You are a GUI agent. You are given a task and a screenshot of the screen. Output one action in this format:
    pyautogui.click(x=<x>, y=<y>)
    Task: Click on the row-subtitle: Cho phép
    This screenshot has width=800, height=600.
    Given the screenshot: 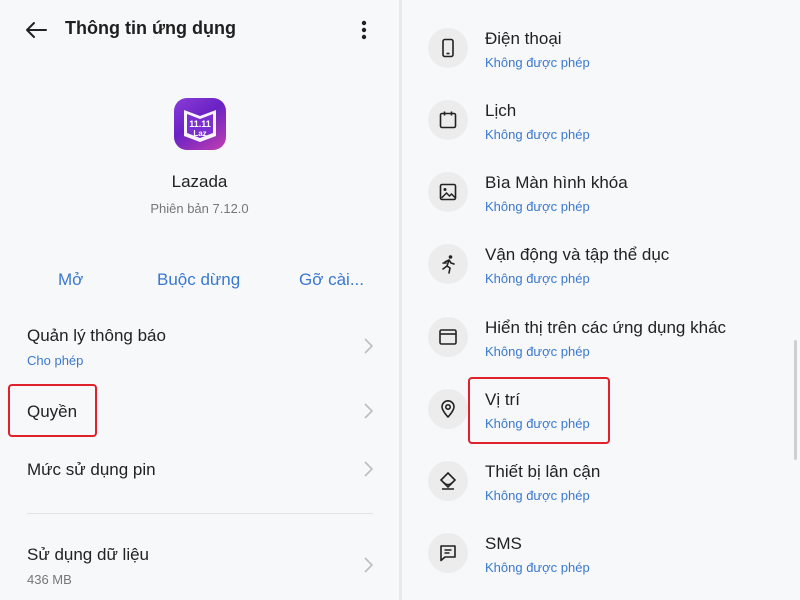 What is the action you would take?
    pyautogui.click(x=55, y=360)
    